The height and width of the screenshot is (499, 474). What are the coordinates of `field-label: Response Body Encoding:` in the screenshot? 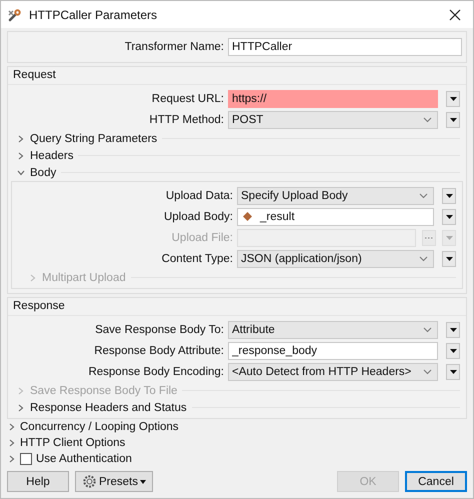 It's located at (155, 372).